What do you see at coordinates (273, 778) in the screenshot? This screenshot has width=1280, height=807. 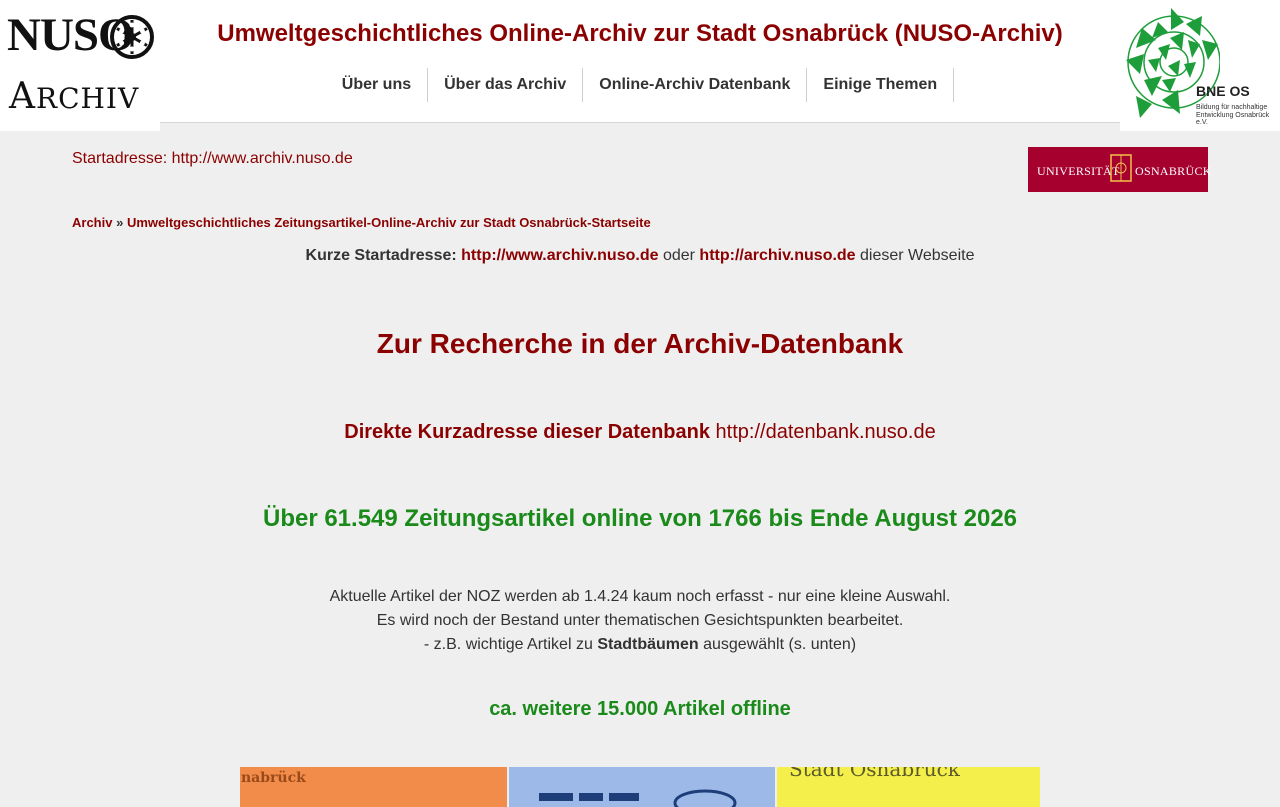 I see `collage-tile-1-text: nabrück` at bounding box center [273, 778].